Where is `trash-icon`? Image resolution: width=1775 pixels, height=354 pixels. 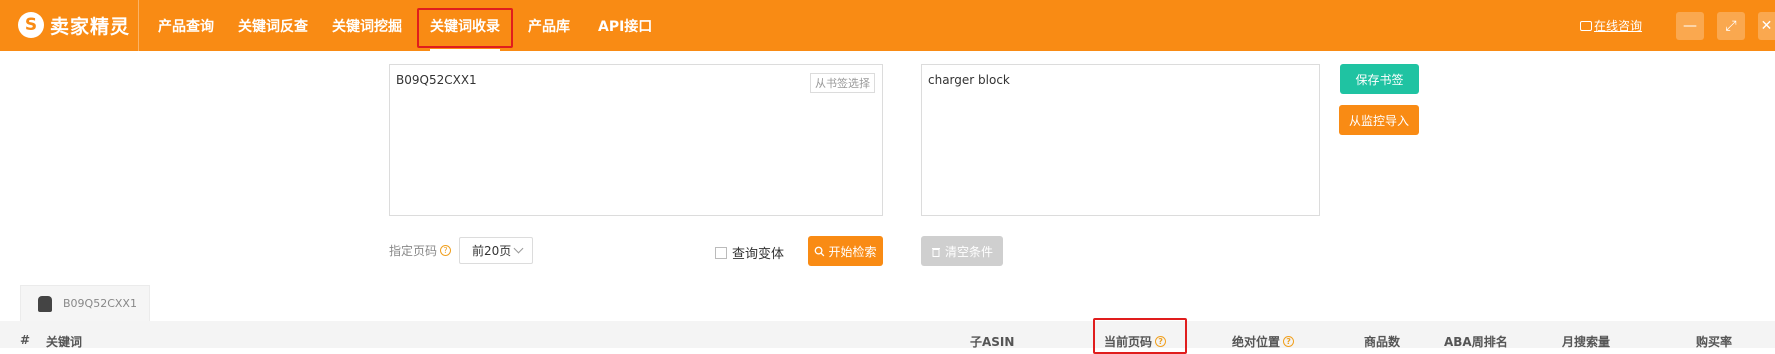 trash-icon is located at coordinates (935, 252).